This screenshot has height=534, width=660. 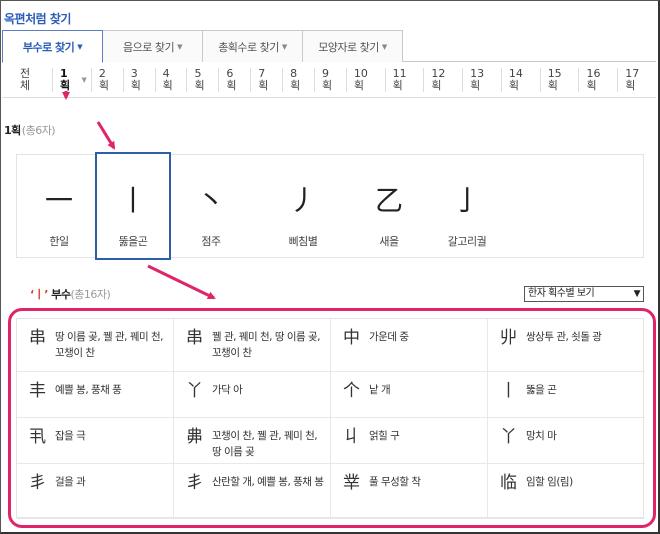 I want to click on character-glyph: 丫, so click(x=194, y=391).